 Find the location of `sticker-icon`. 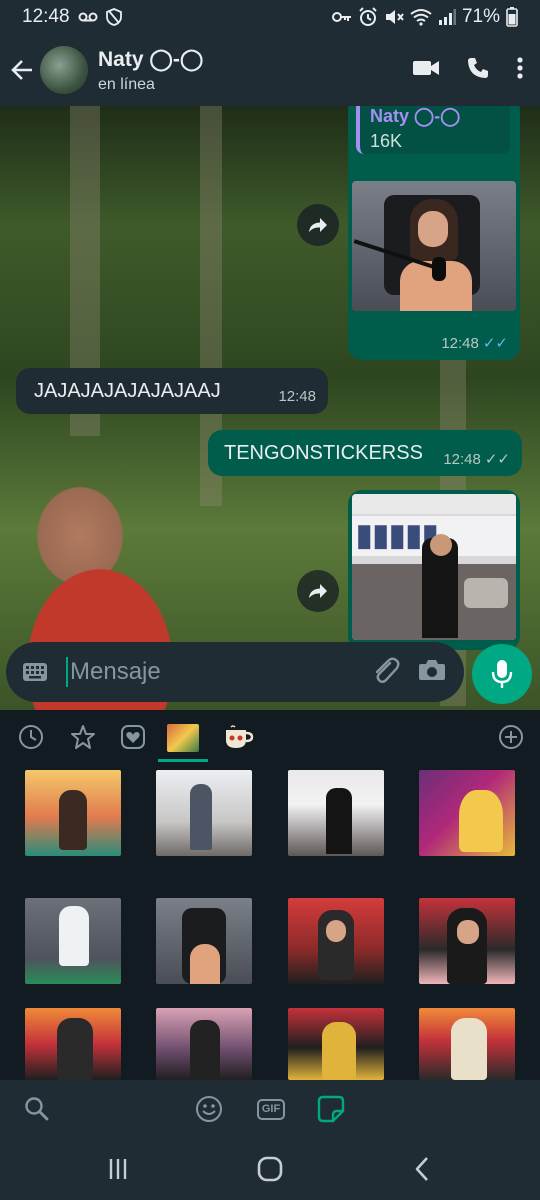

sticker-icon is located at coordinates (331, 1109).